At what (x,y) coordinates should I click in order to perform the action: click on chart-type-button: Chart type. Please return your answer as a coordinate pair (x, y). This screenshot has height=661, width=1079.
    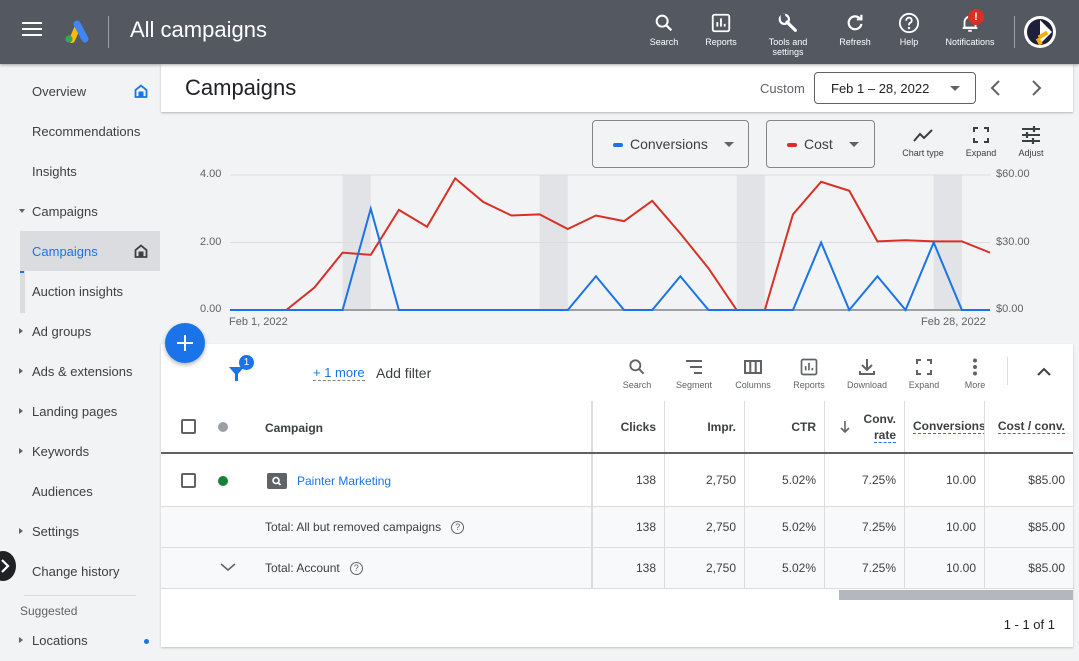
    Looking at the image, I should click on (923, 142).